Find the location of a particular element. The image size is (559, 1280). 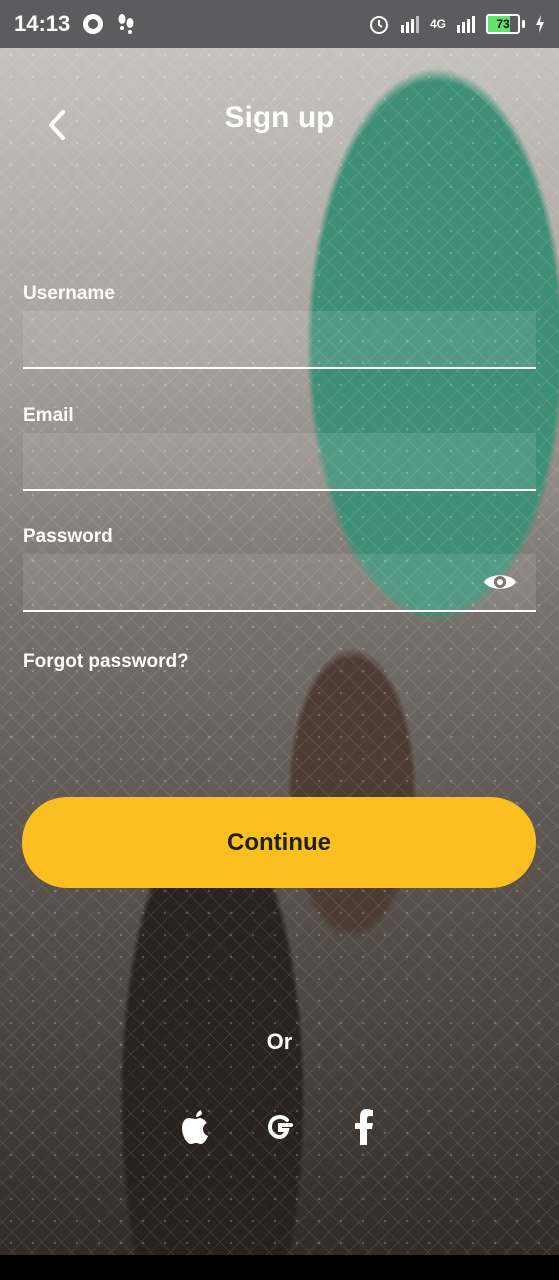

email-field: Email is located at coordinates (279, 448).